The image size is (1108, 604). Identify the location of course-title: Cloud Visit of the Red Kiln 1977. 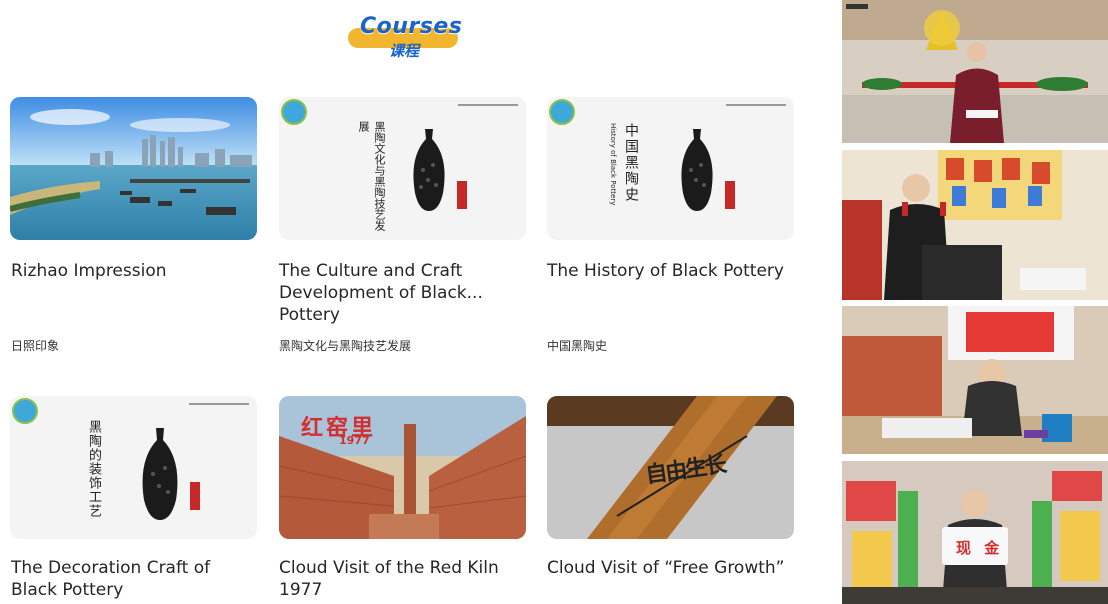
(404, 579).